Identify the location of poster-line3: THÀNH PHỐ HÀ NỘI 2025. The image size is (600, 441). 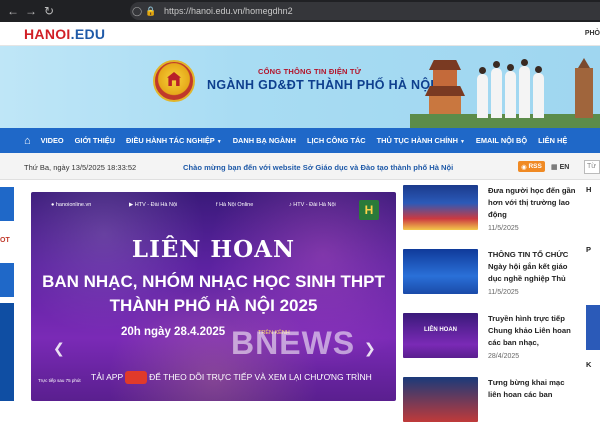
(213, 305).